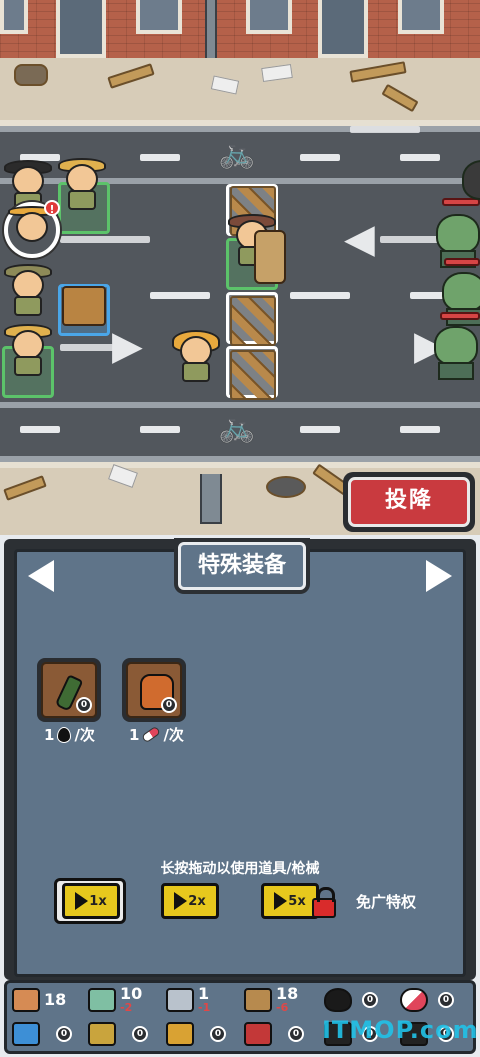 The width and height of the screenshot is (480, 1057). What do you see at coordinates (98, 901) in the screenshot?
I see `speed-label: 1x` at bounding box center [98, 901].